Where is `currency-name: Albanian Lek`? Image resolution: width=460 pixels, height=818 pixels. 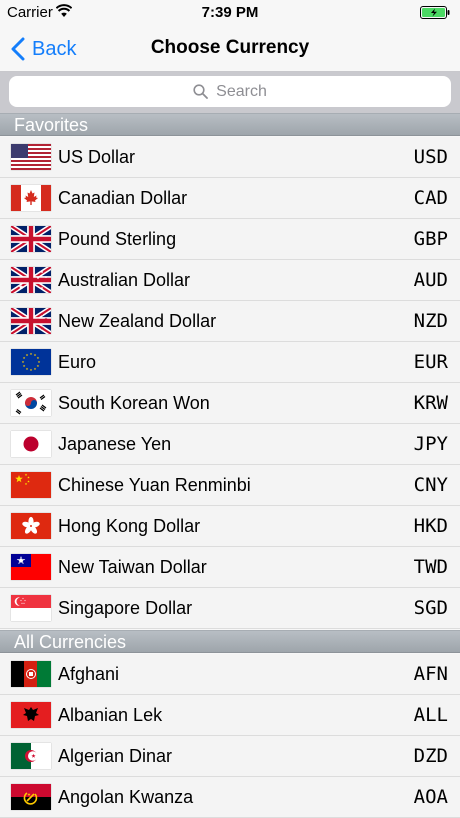
currency-name: Albanian Lek is located at coordinates (110, 715).